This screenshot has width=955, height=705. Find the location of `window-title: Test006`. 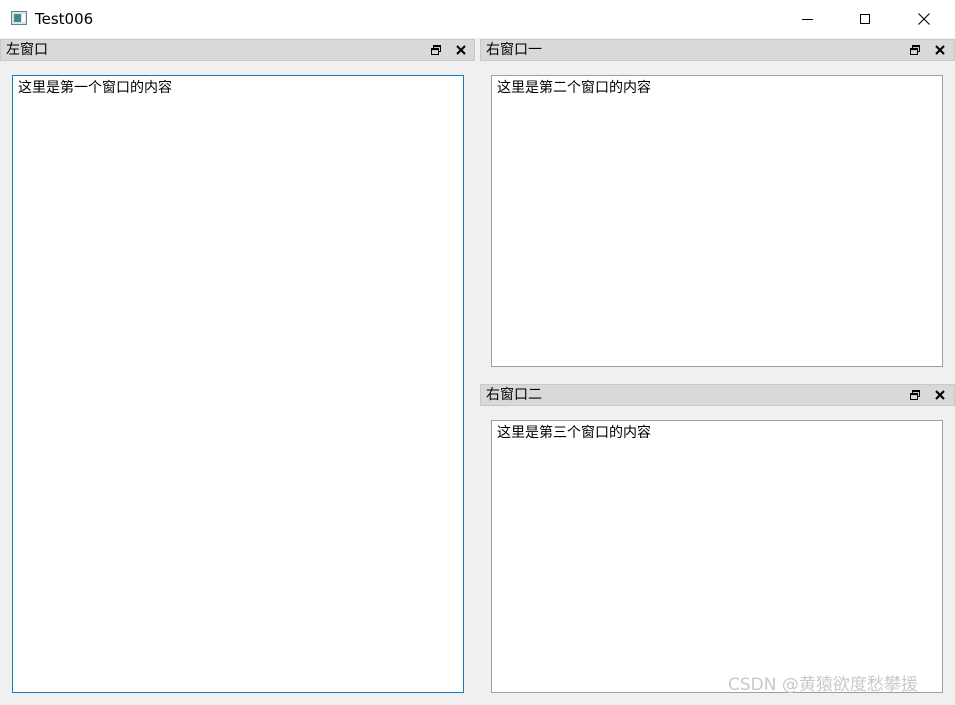

window-title: Test006 is located at coordinates (64, 19).